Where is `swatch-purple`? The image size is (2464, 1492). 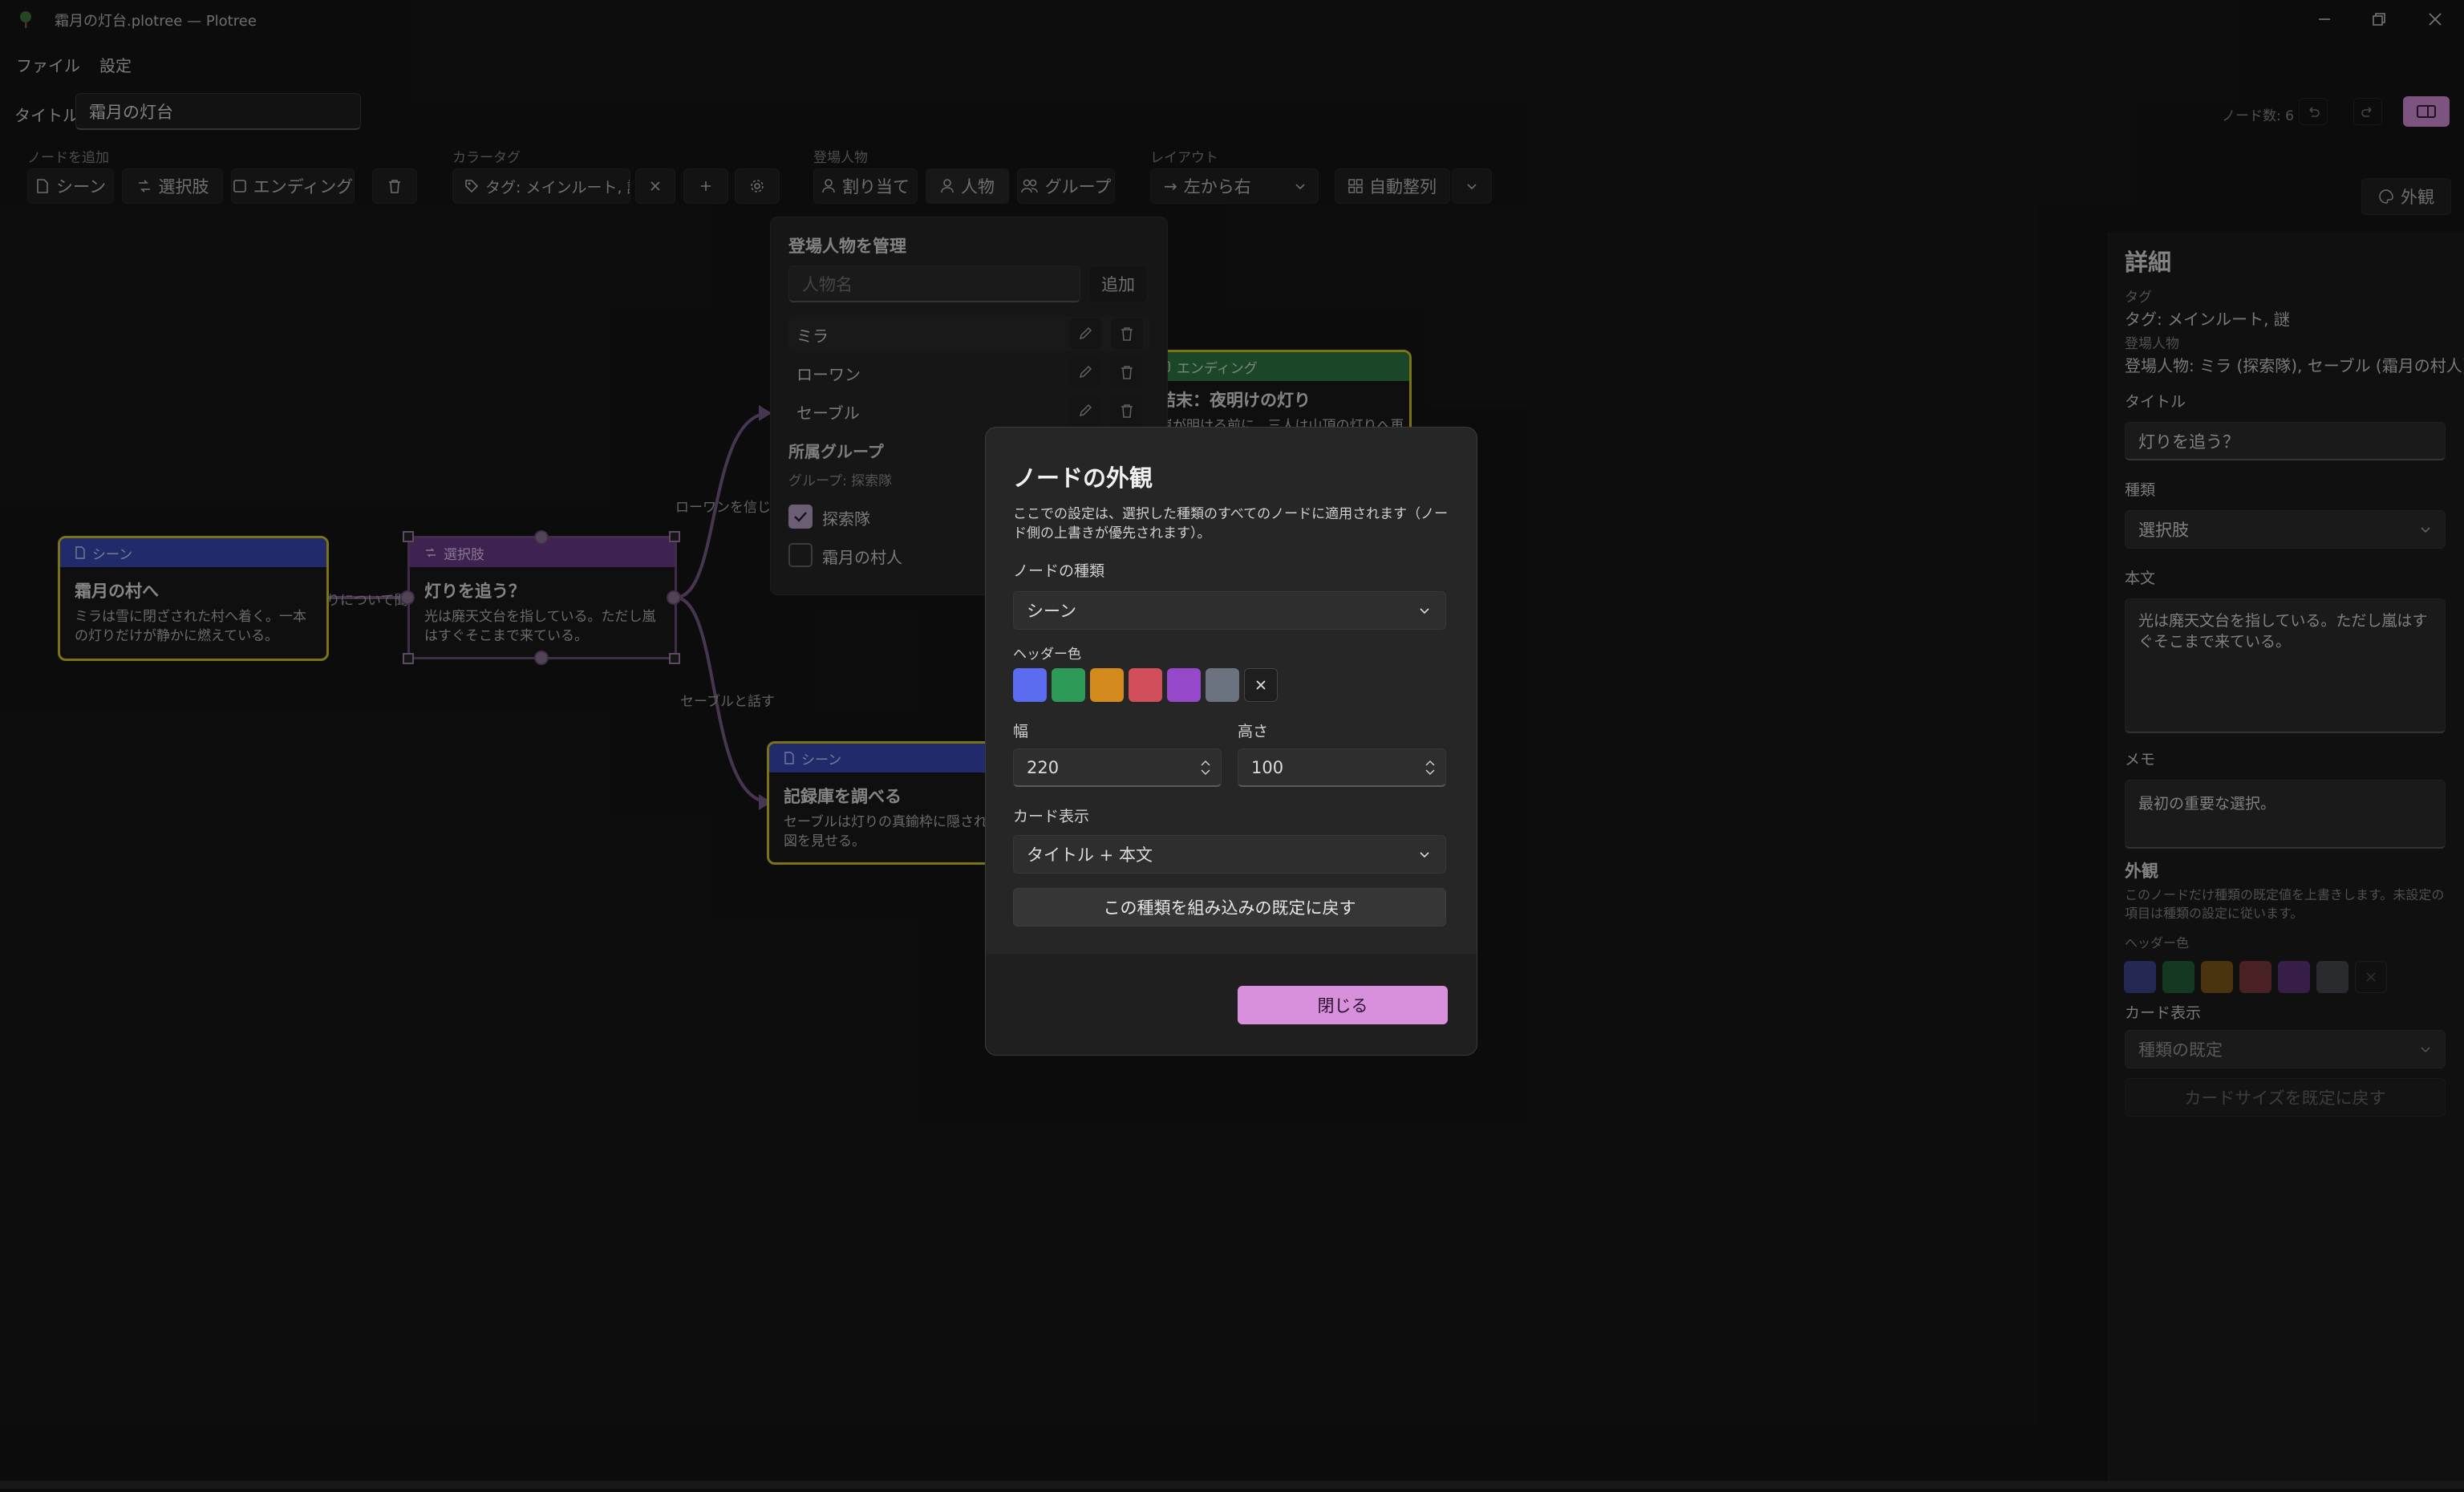
swatch-purple is located at coordinates (1184, 685).